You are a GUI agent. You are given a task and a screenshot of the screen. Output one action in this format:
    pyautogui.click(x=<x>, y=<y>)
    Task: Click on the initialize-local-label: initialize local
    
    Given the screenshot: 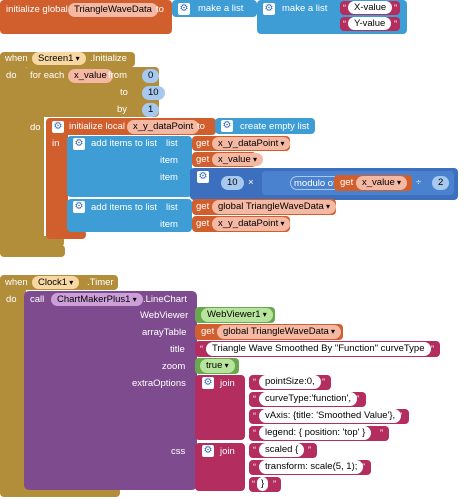 What is the action you would take?
    pyautogui.click(x=97, y=126)
    